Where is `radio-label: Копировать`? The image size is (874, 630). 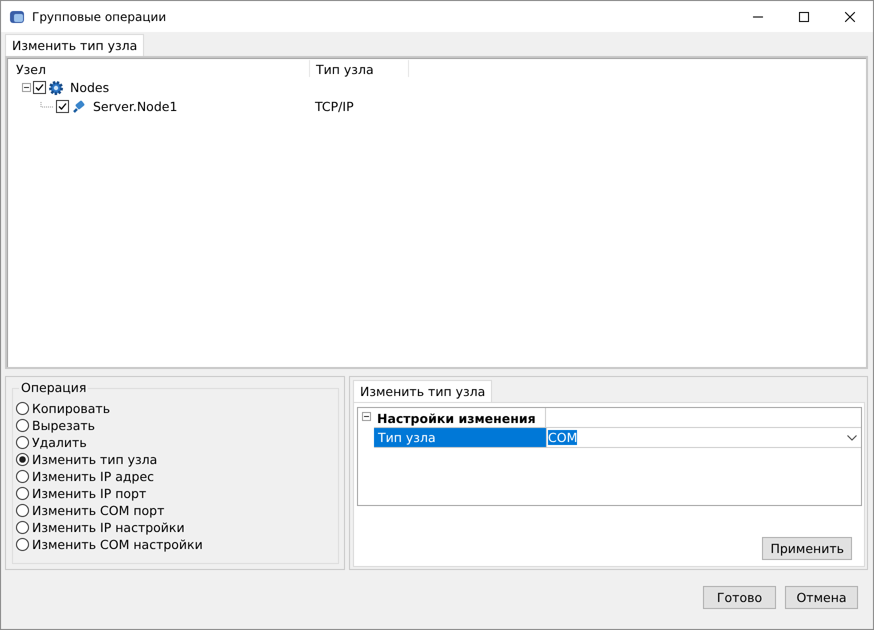 radio-label: Копировать is located at coordinates (71, 408).